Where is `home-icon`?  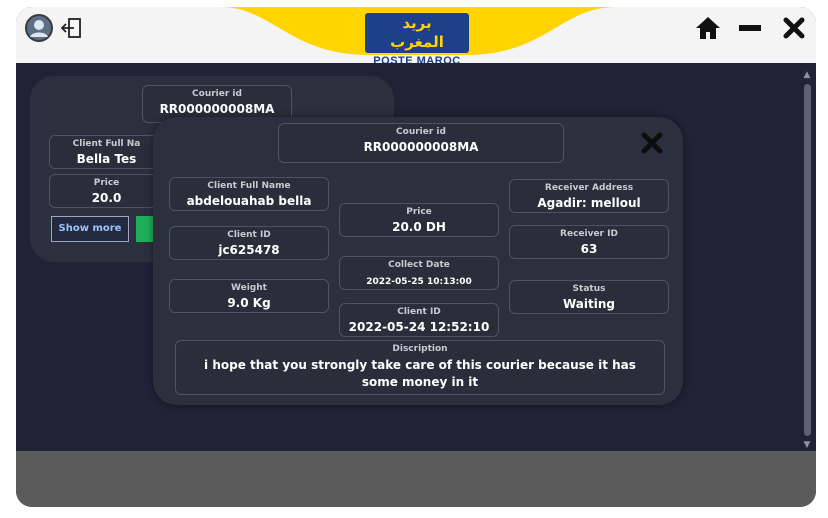 home-icon is located at coordinates (708, 28).